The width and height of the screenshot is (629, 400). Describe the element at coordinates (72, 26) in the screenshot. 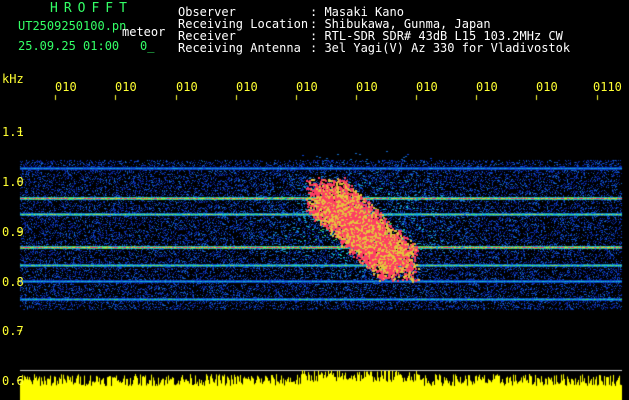

I see `file-name-label: UT2509250100.pn` at that location.